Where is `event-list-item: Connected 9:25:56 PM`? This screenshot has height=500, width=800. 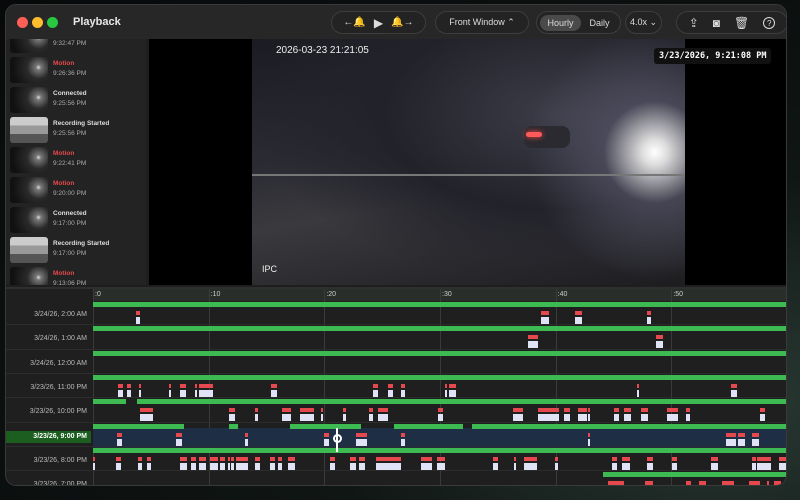
event-list-item: Connected 9:25:56 PM is located at coordinates (76, 100).